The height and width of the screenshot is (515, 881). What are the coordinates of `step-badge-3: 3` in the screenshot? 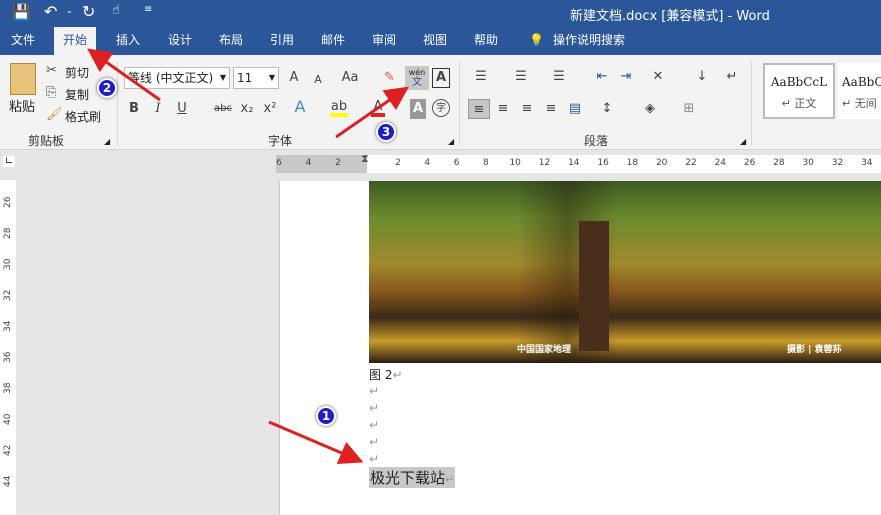 It's located at (386, 132).